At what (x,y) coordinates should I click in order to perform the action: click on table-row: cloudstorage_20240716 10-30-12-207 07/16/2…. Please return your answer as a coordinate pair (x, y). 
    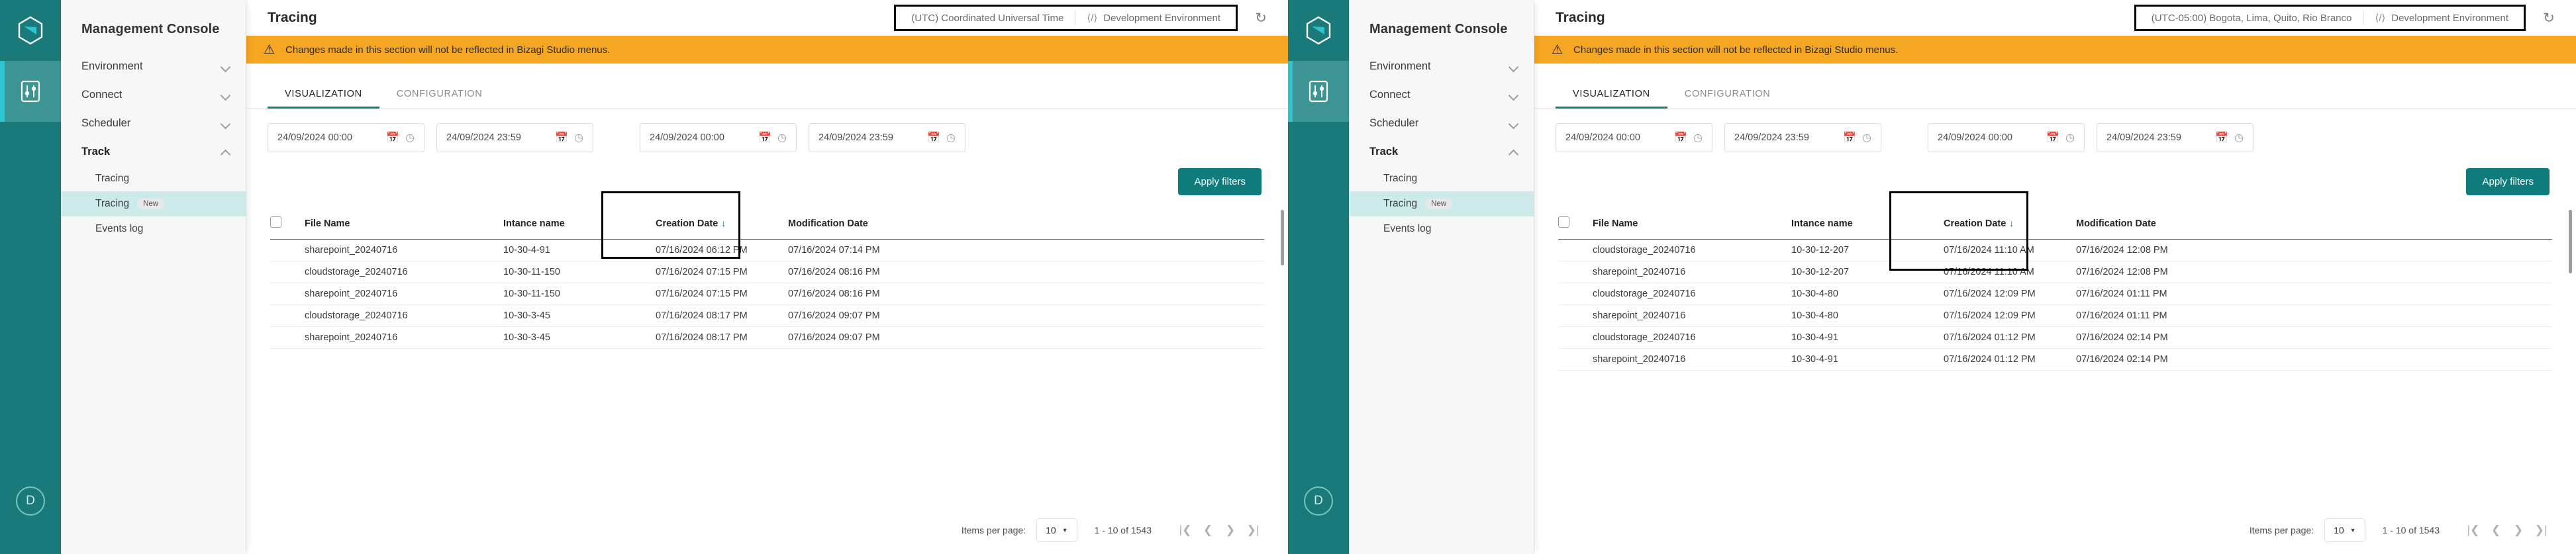
    Looking at the image, I should click on (2055, 250).